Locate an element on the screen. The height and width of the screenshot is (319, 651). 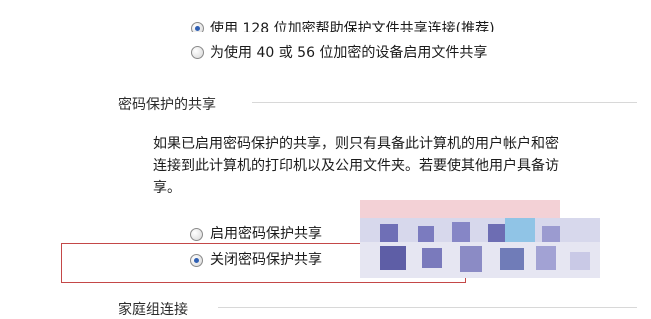
radio-disable-password-sharing-label: 关闭密码保护共享 is located at coordinates (266, 259).